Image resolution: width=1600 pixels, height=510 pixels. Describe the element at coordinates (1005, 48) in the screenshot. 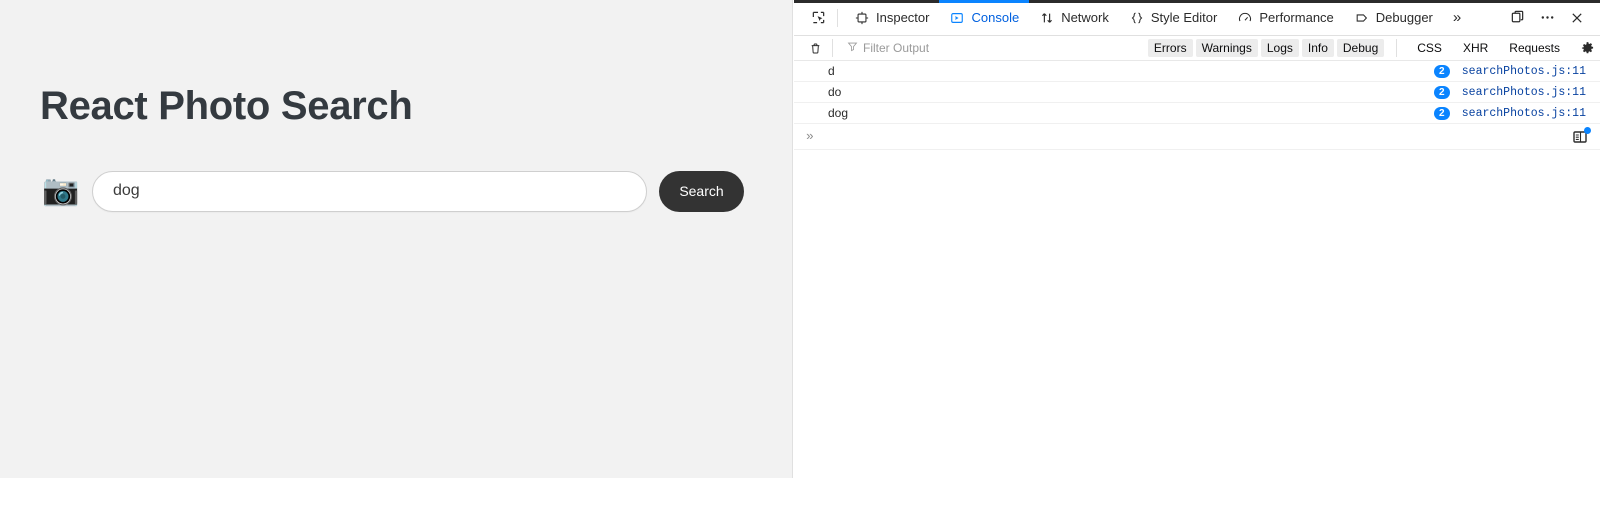

I see `filter-input` at that location.